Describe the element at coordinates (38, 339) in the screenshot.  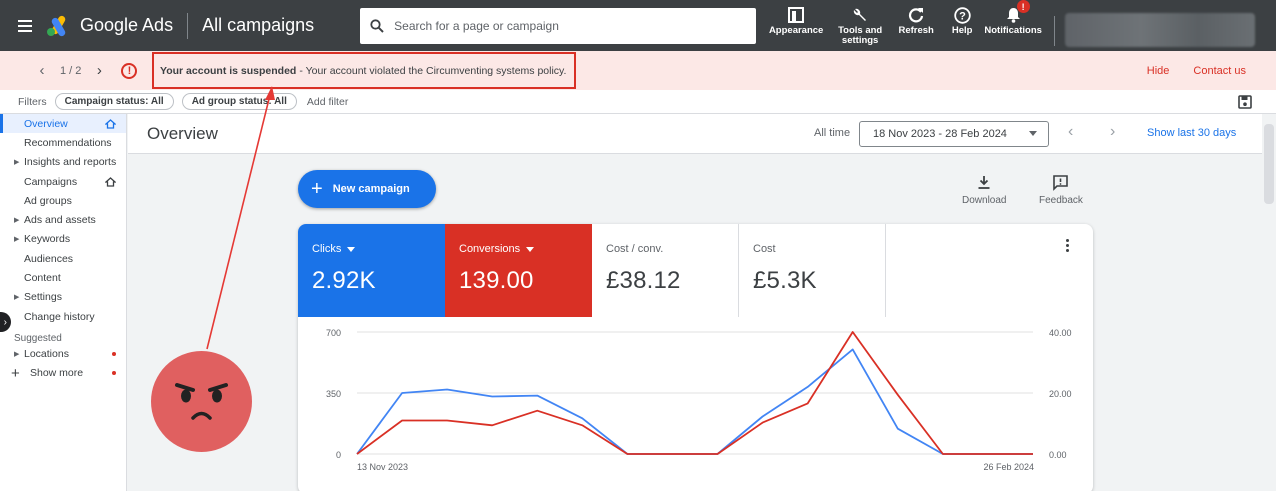
I see `suggested-heading: Suggested` at that location.